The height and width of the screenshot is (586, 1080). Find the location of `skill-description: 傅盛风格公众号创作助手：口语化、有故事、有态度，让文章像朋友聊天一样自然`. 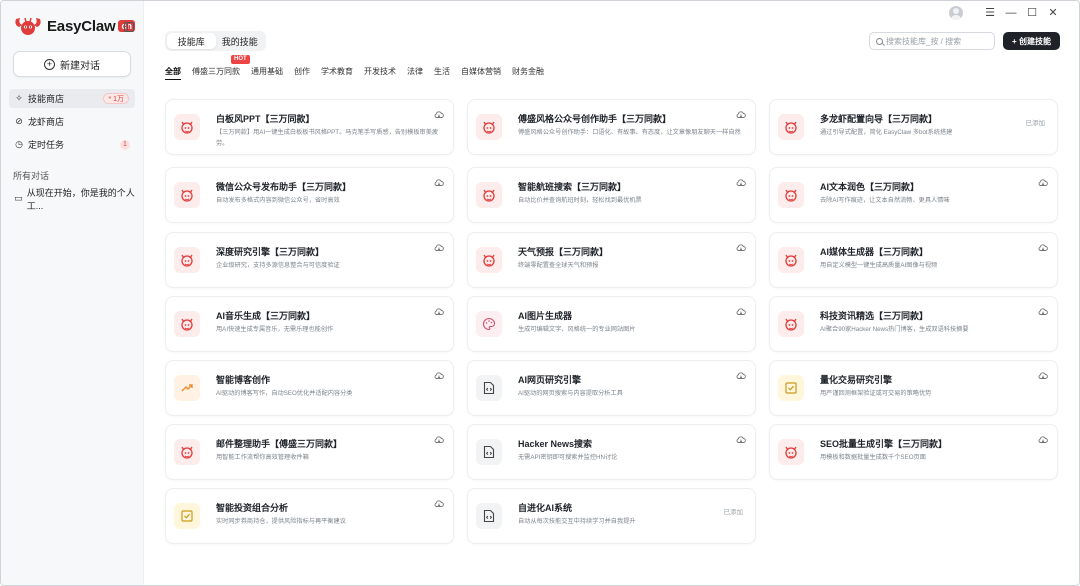

skill-description: 傅盛风格公众号创作助手：口语化、有故事、有态度，让文章像朋友聊天一样自然 is located at coordinates (629, 132).